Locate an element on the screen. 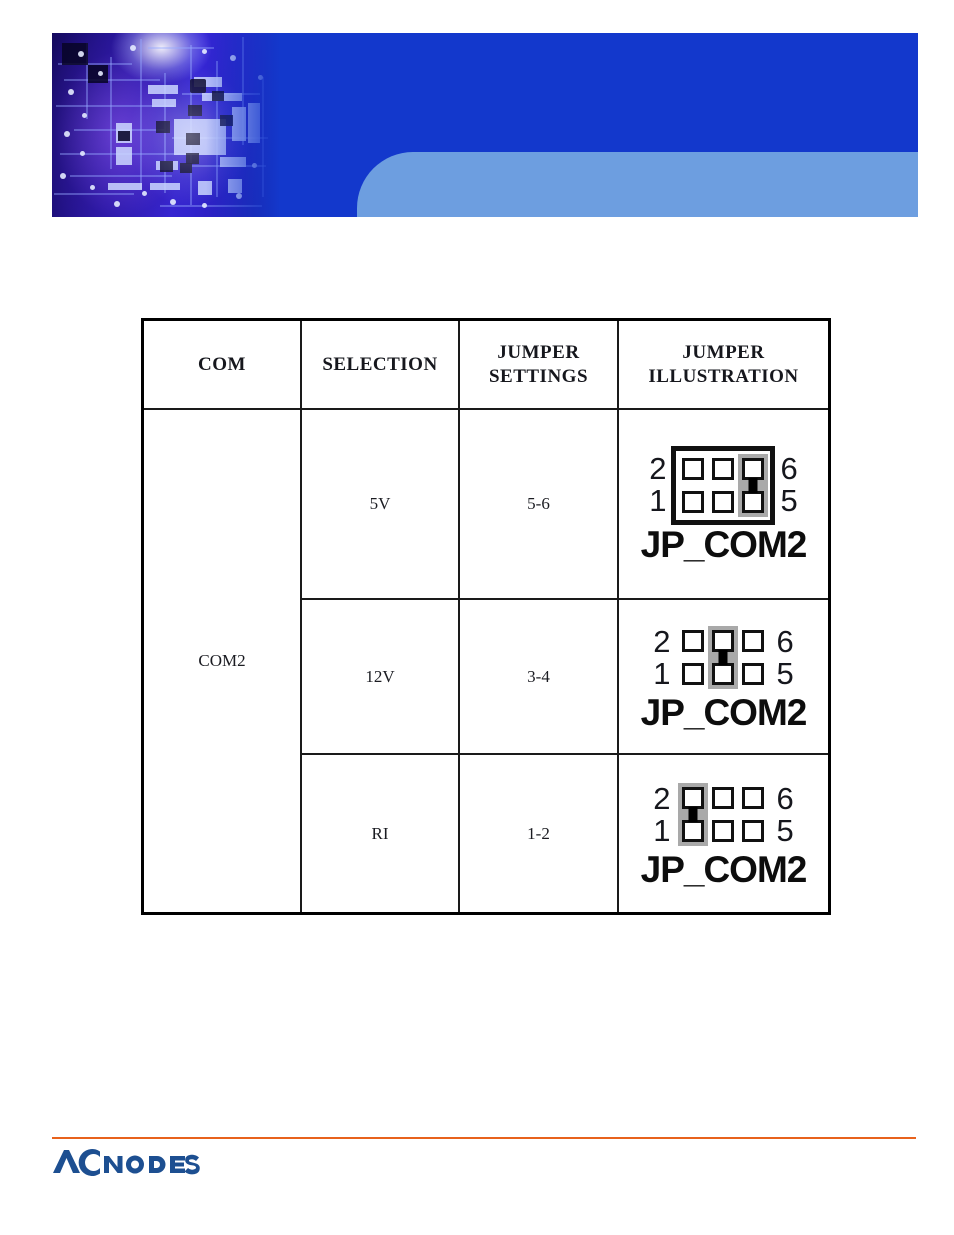  table-row: 5V is located at coordinates (380, 504).